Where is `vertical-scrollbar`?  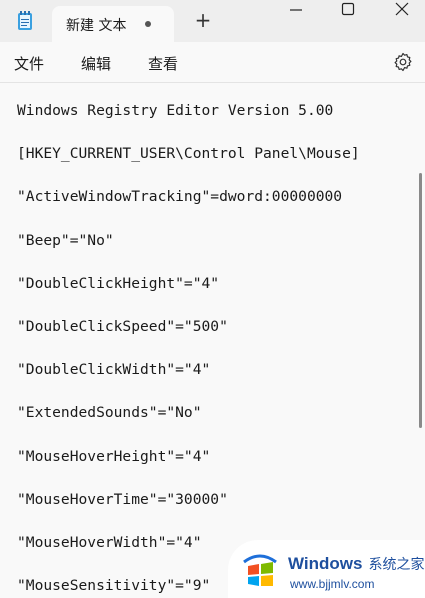
vertical-scrollbar is located at coordinates (420, 300).